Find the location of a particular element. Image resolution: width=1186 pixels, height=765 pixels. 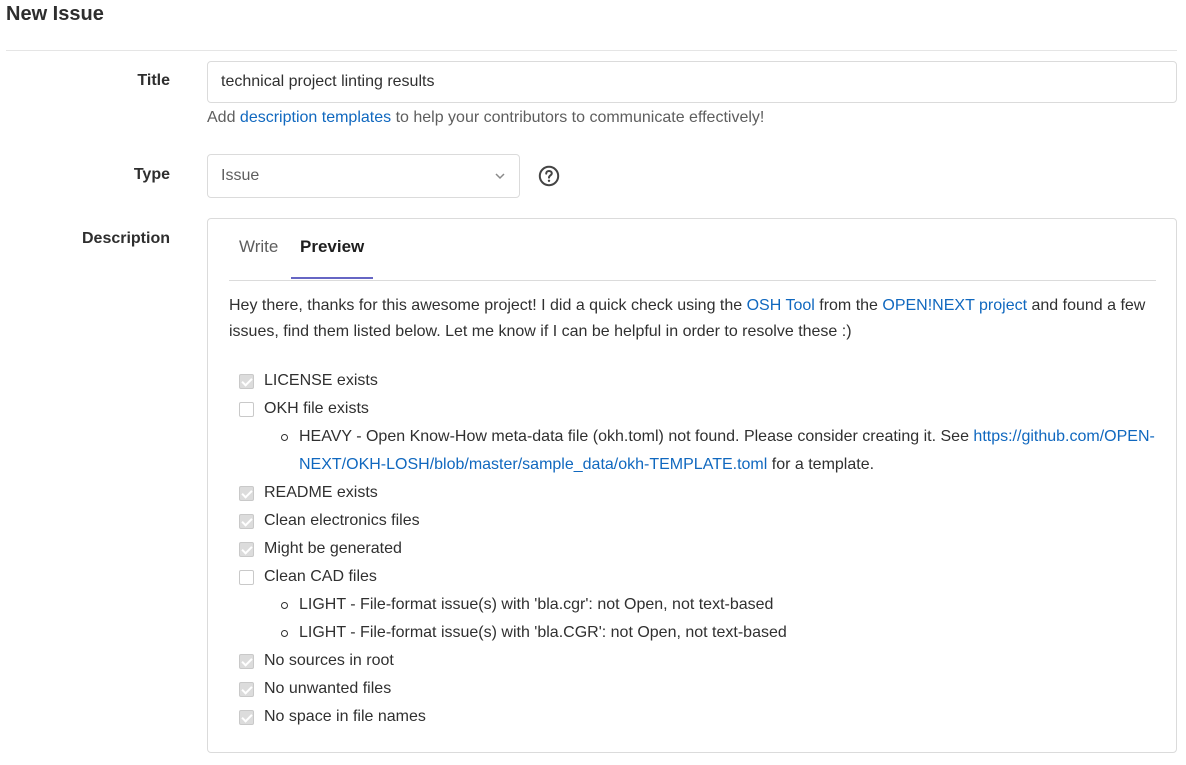

page-title: New Issue is located at coordinates (55, 14).